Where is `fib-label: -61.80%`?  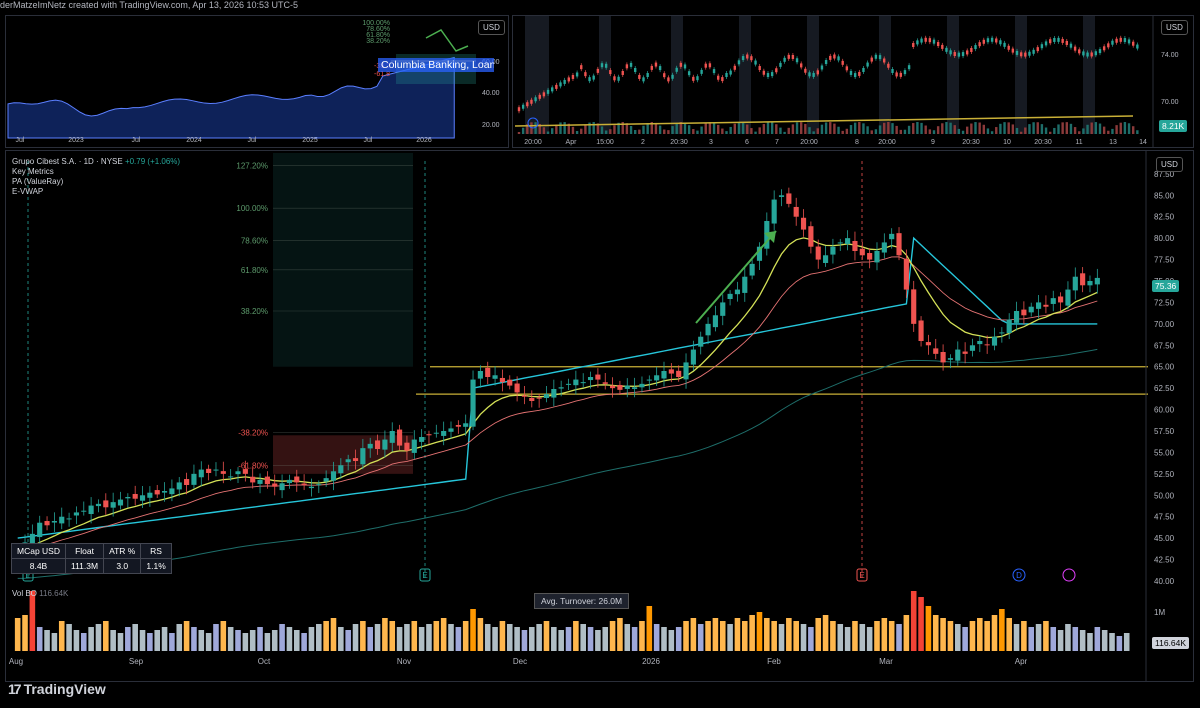 fib-label: -61.80% is located at coordinates (253, 465).